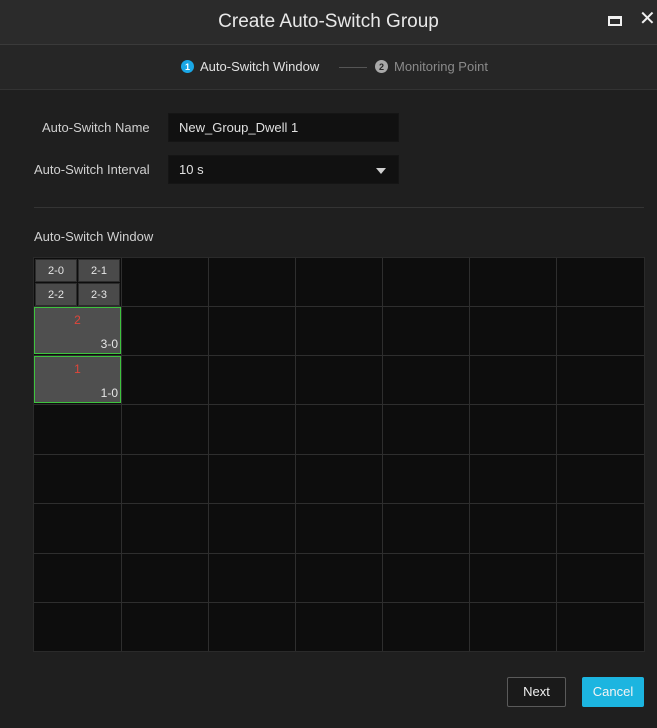  What do you see at coordinates (283, 127) in the screenshot?
I see `auto-switch-name-input: New_Group_Dwell 1` at bounding box center [283, 127].